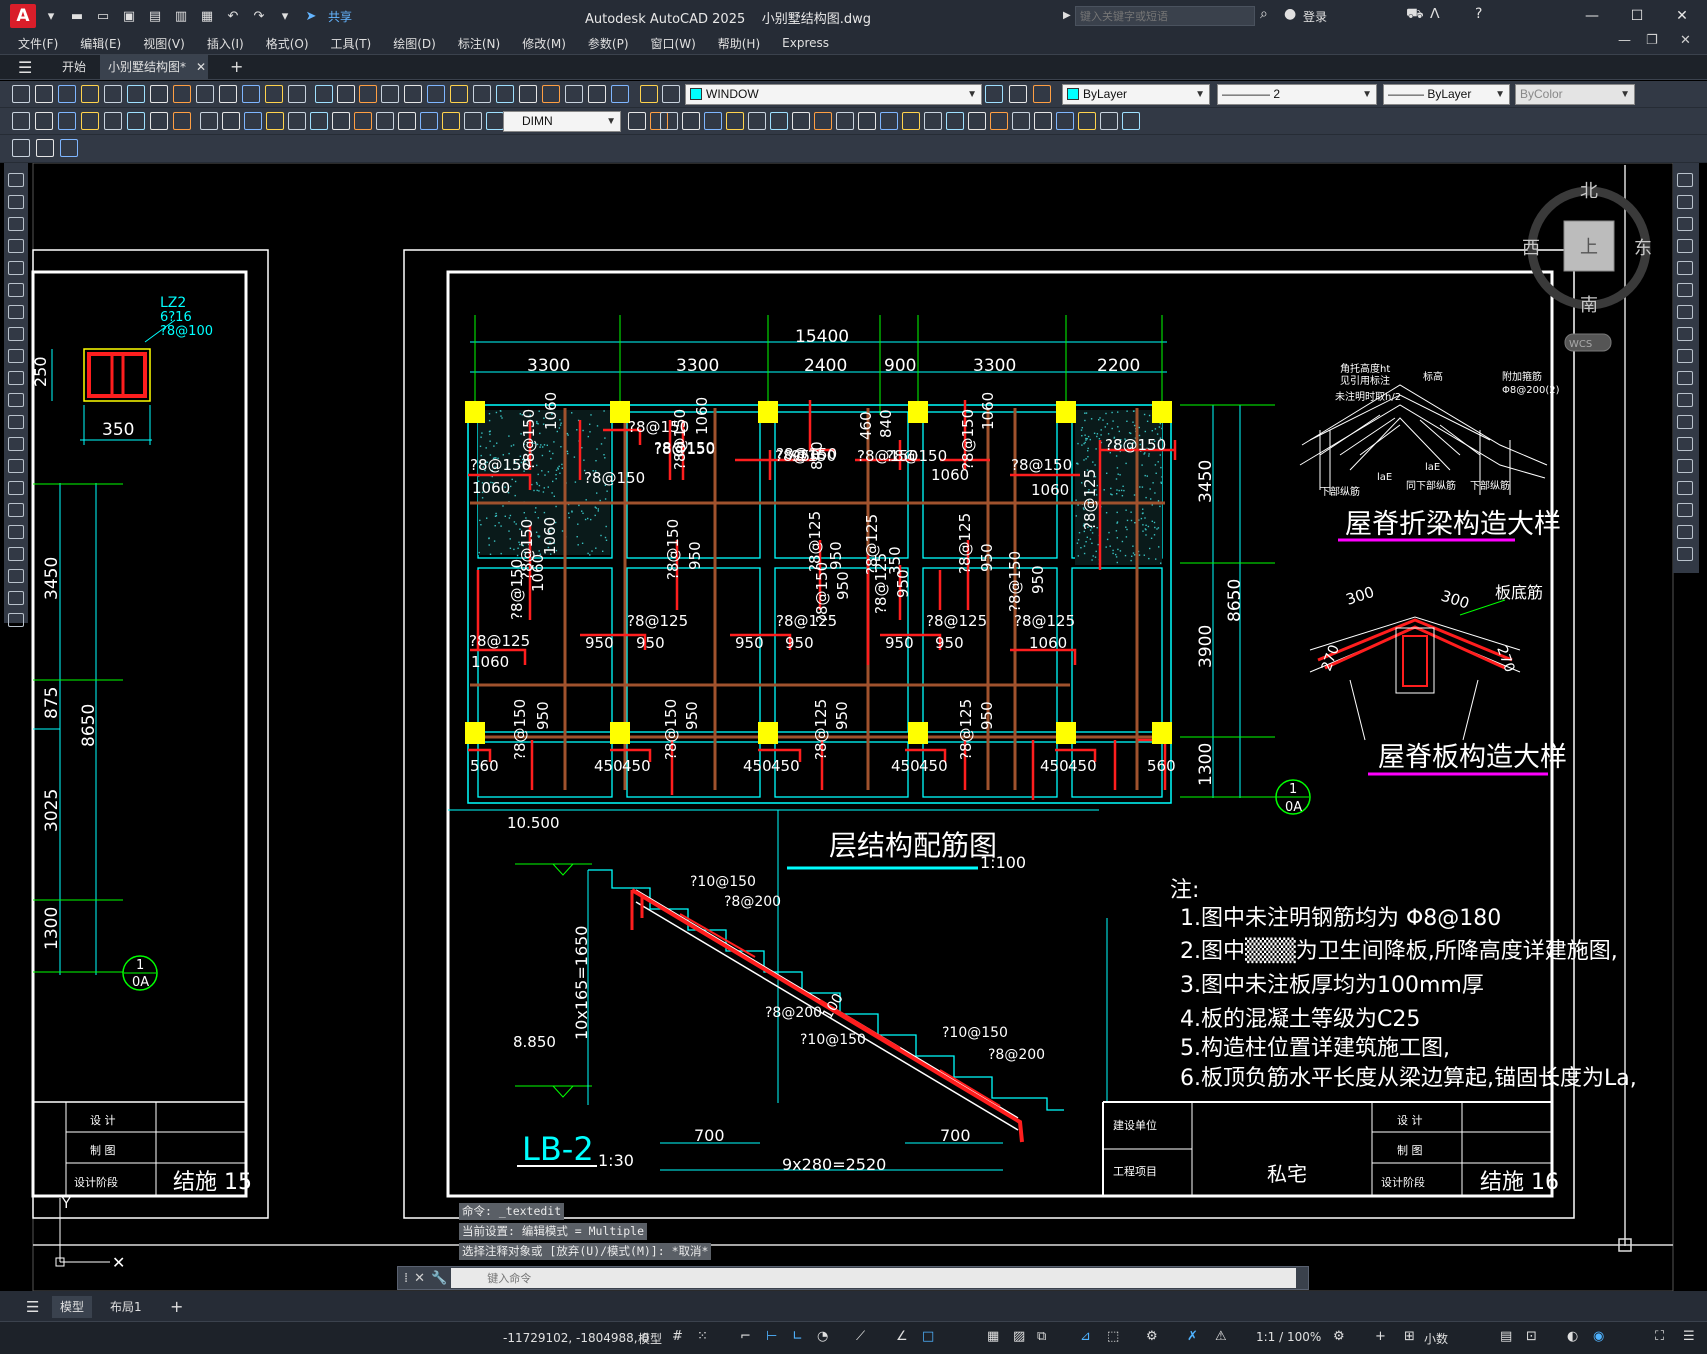 The height and width of the screenshot is (1354, 1707). I want to click on grip-icon: ⁞, so click(406, 1278).